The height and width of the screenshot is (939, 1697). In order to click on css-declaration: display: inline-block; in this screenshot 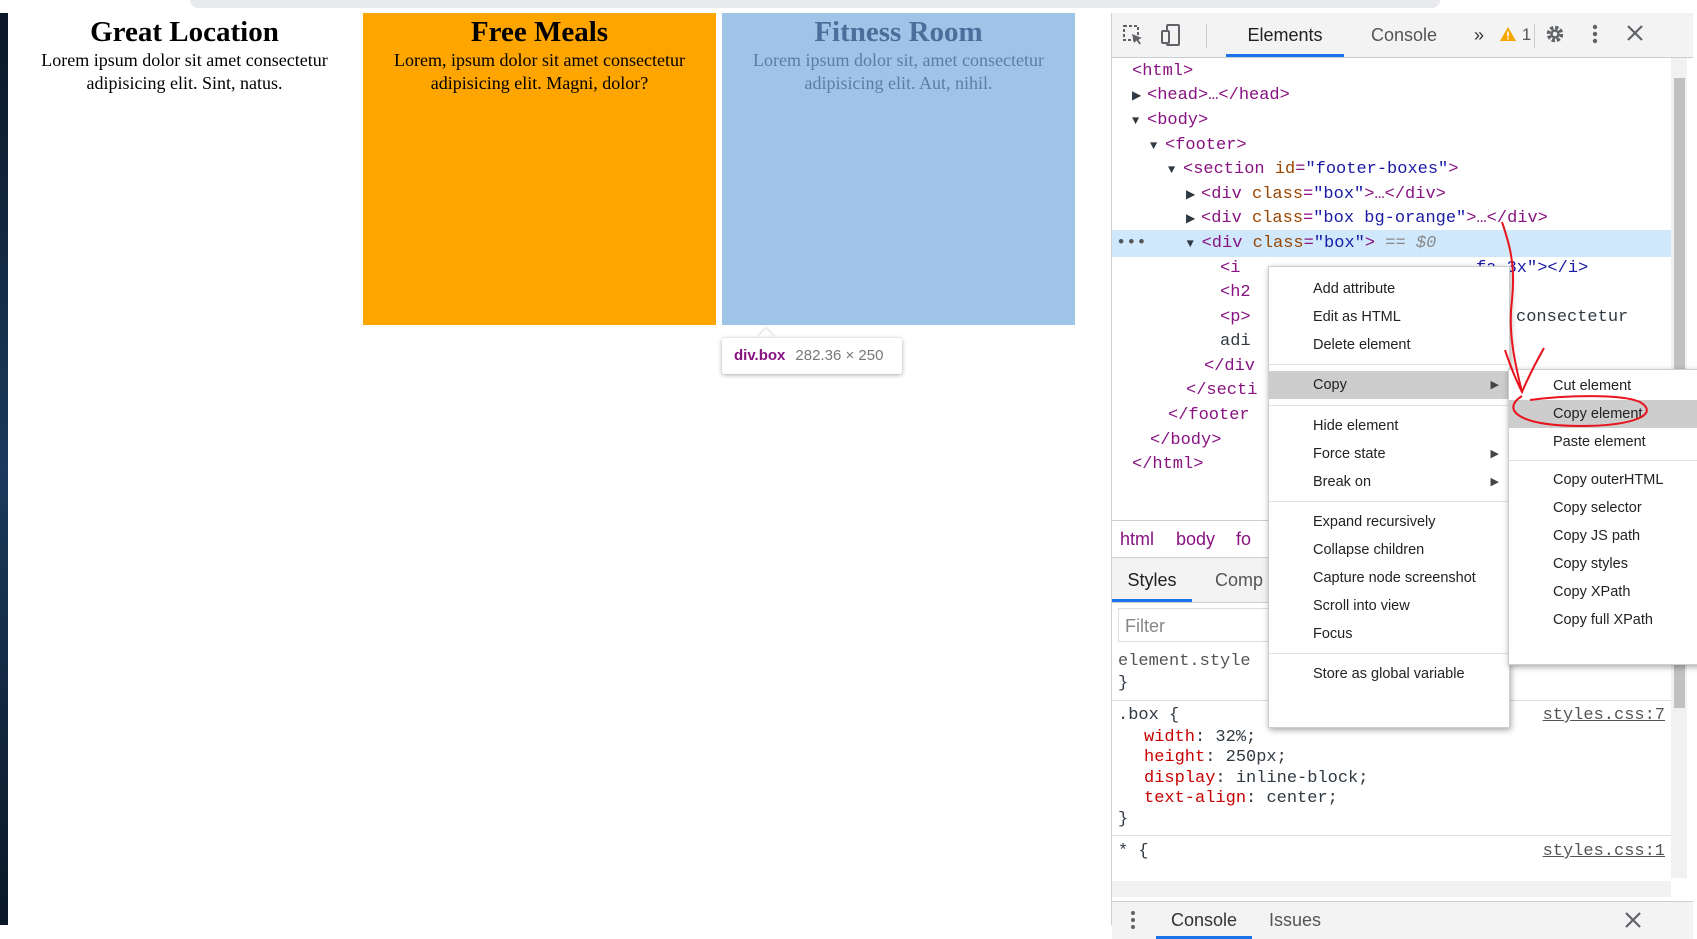, I will do `click(1391, 779)`.